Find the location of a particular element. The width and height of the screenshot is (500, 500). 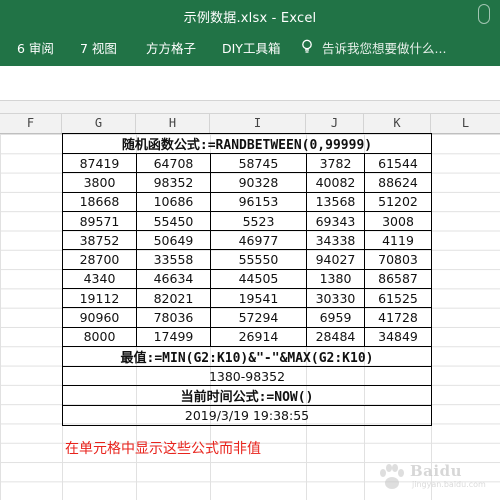

cell: 5523 is located at coordinates (258, 221).